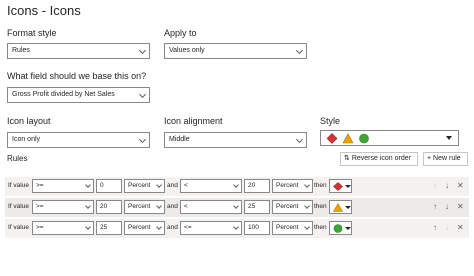 This screenshot has height=276, width=474. Describe the element at coordinates (348, 138) in the screenshot. I see `style-icon-set` at that location.